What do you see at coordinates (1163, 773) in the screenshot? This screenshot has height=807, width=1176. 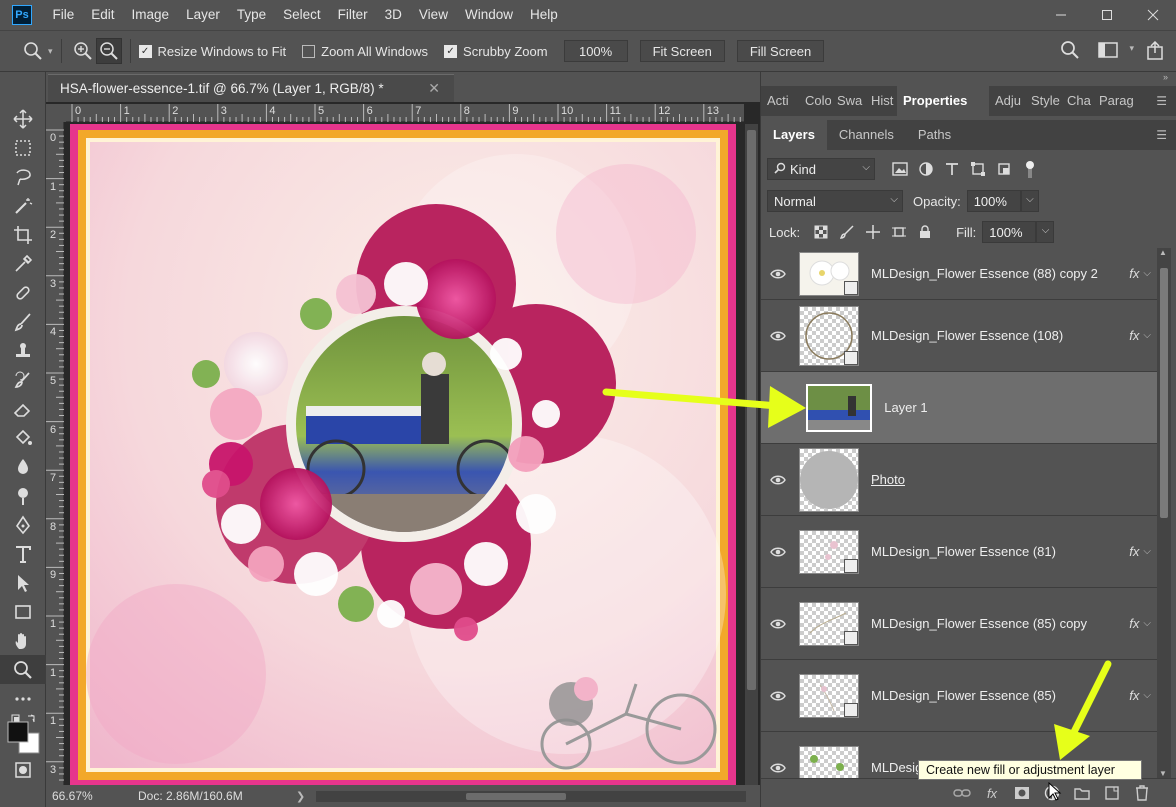 I see `scroll-down-icon: ▼` at bounding box center [1163, 773].